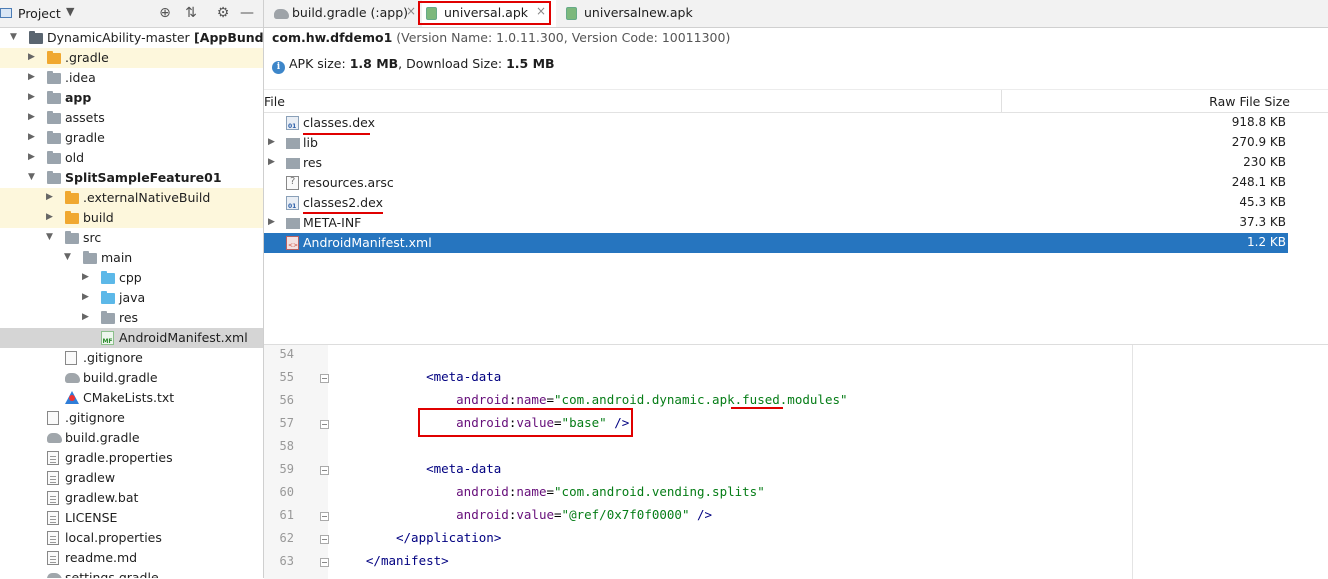 This screenshot has width=1328, height=579. Describe the element at coordinates (131, 158) in the screenshot. I see `tree-item: ▶ old` at that location.